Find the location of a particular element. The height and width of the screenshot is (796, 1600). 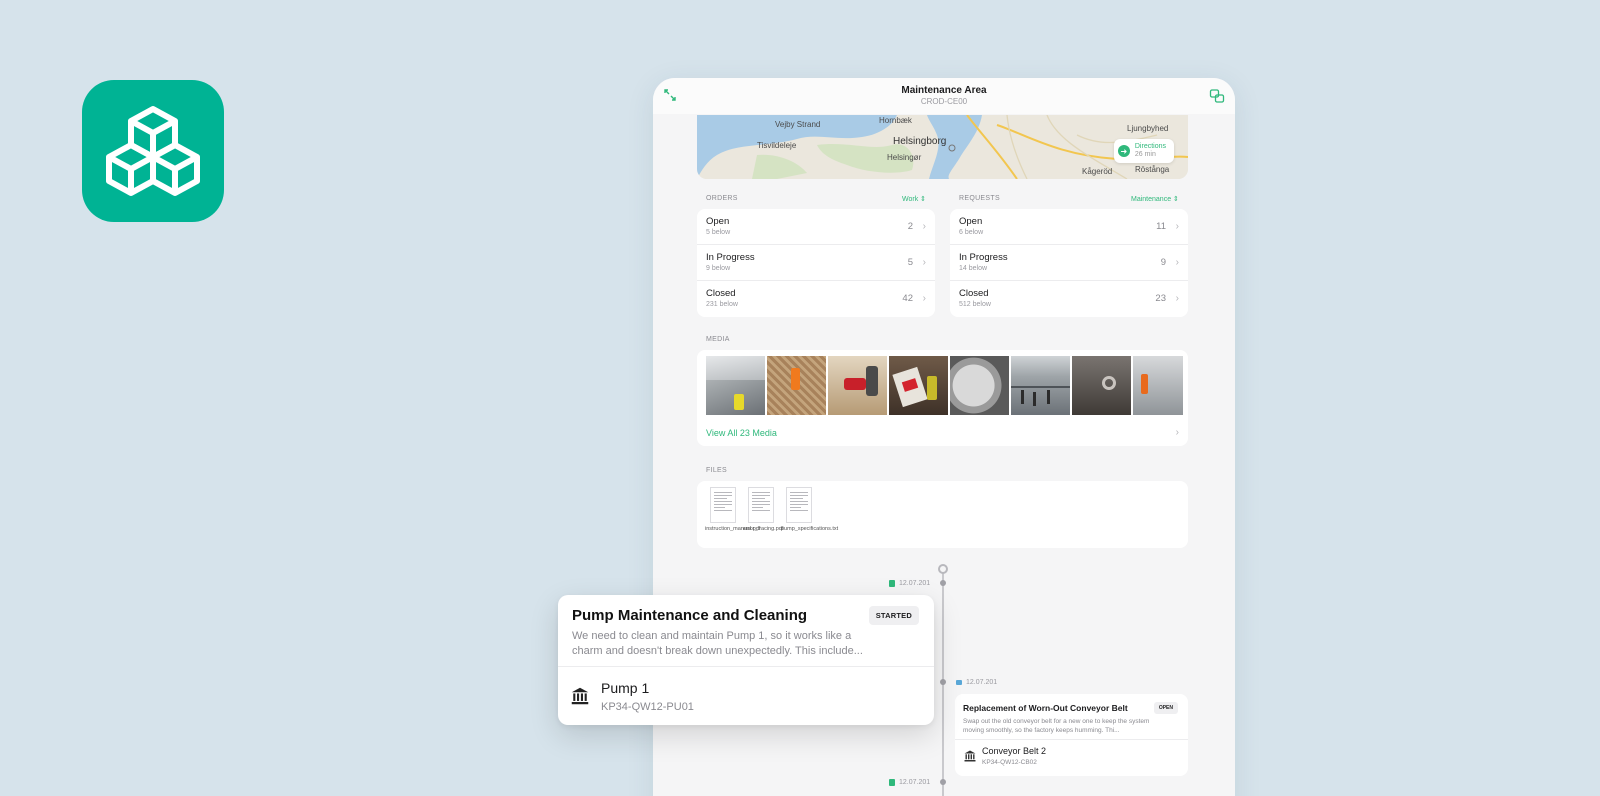

status-badge: STARTED is located at coordinates (893, 615).